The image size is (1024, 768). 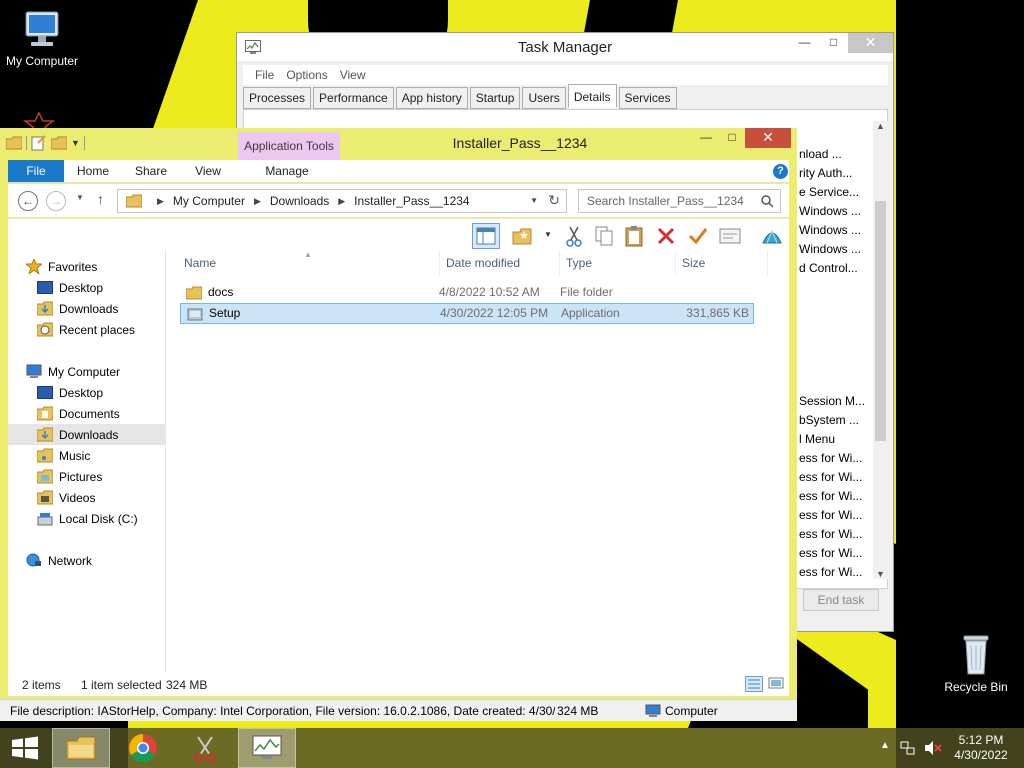 I want to click on process-description-cell, so click(x=834, y=382).